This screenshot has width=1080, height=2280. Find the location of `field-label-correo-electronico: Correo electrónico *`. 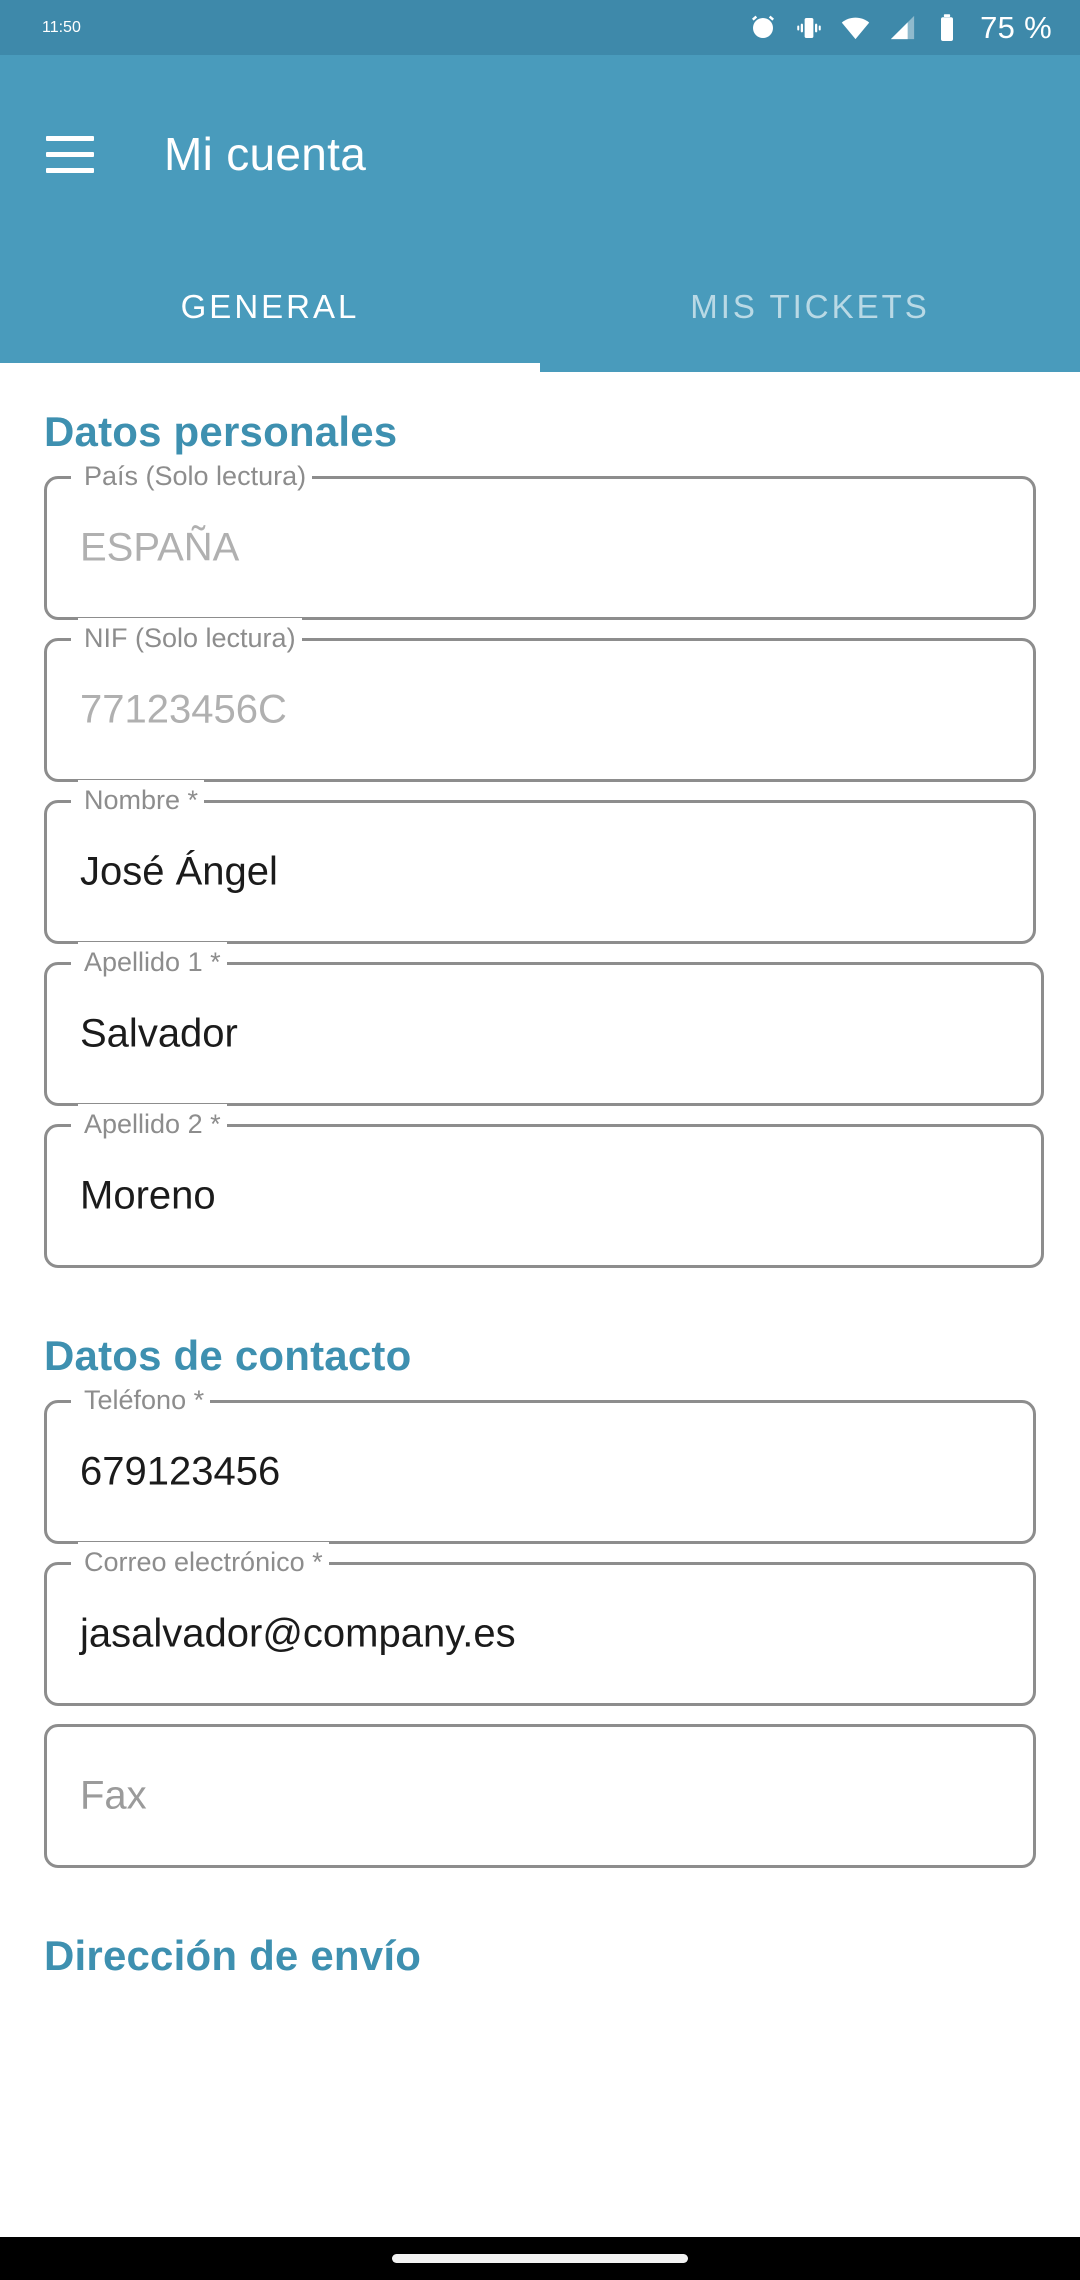

field-label-correo-electronico: Correo electrónico * is located at coordinates (203, 1562).